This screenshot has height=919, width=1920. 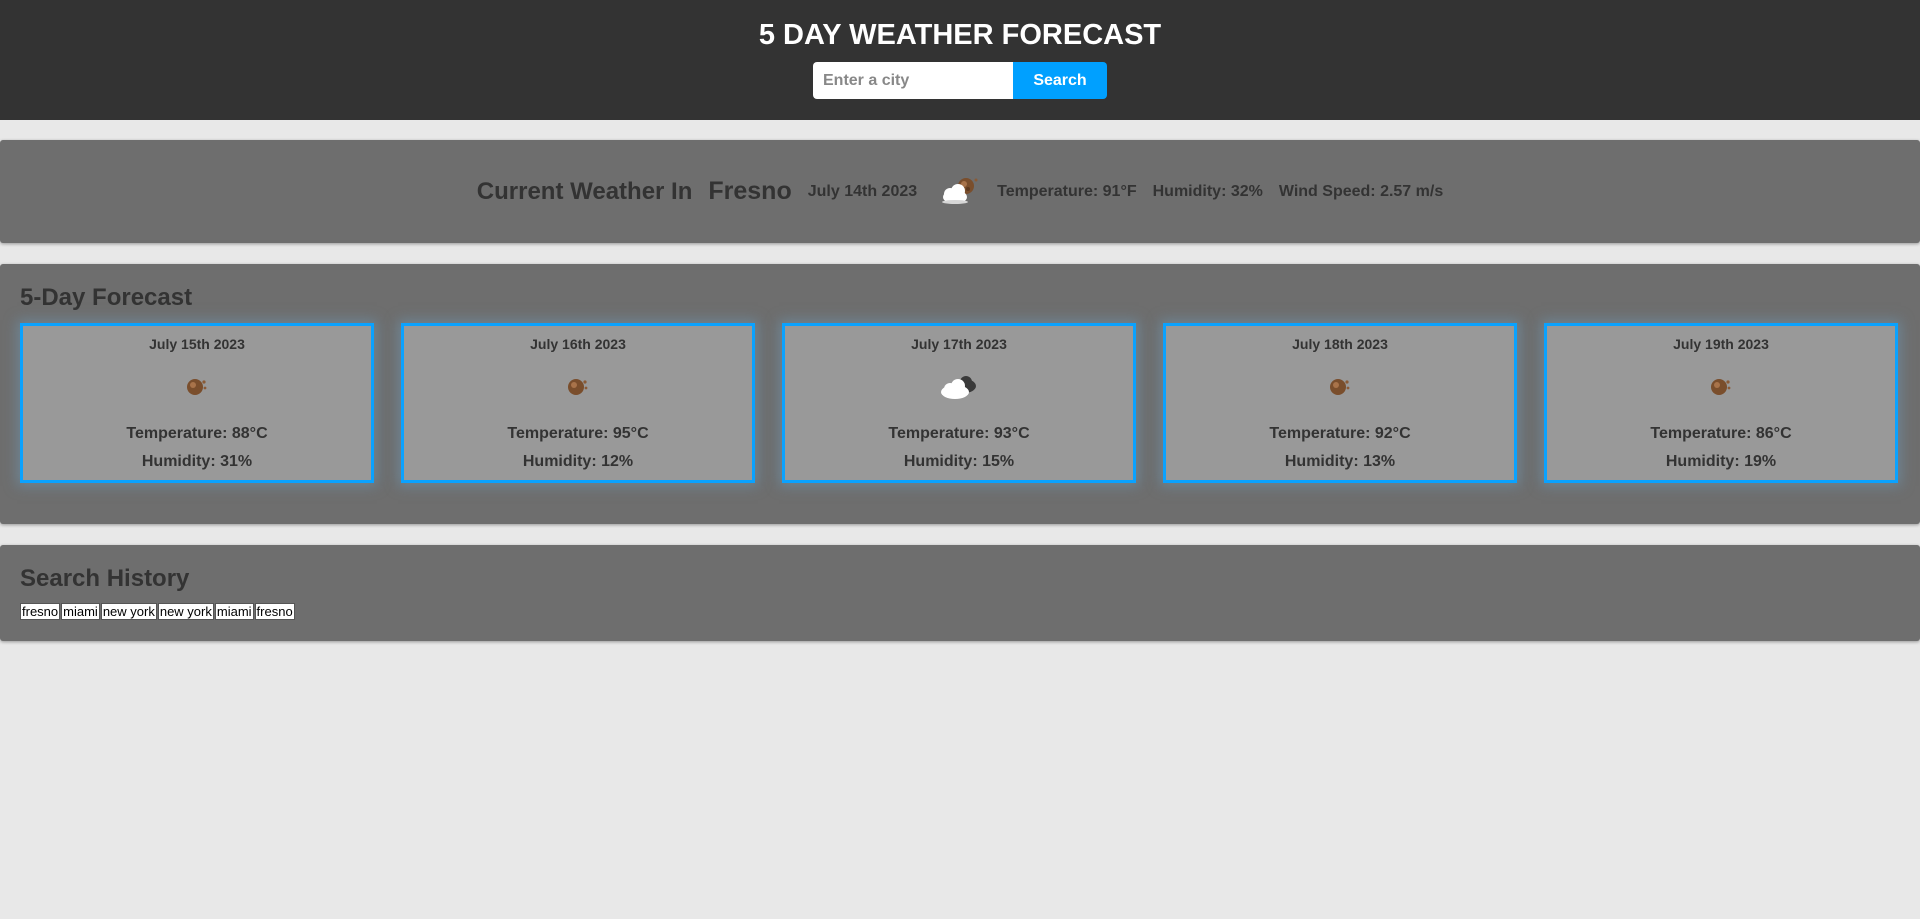 What do you see at coordinates (578, 433) in the screenshot?
I see `forecast-temperature: Temperature: 95°C` at bounding box center [578, 433].